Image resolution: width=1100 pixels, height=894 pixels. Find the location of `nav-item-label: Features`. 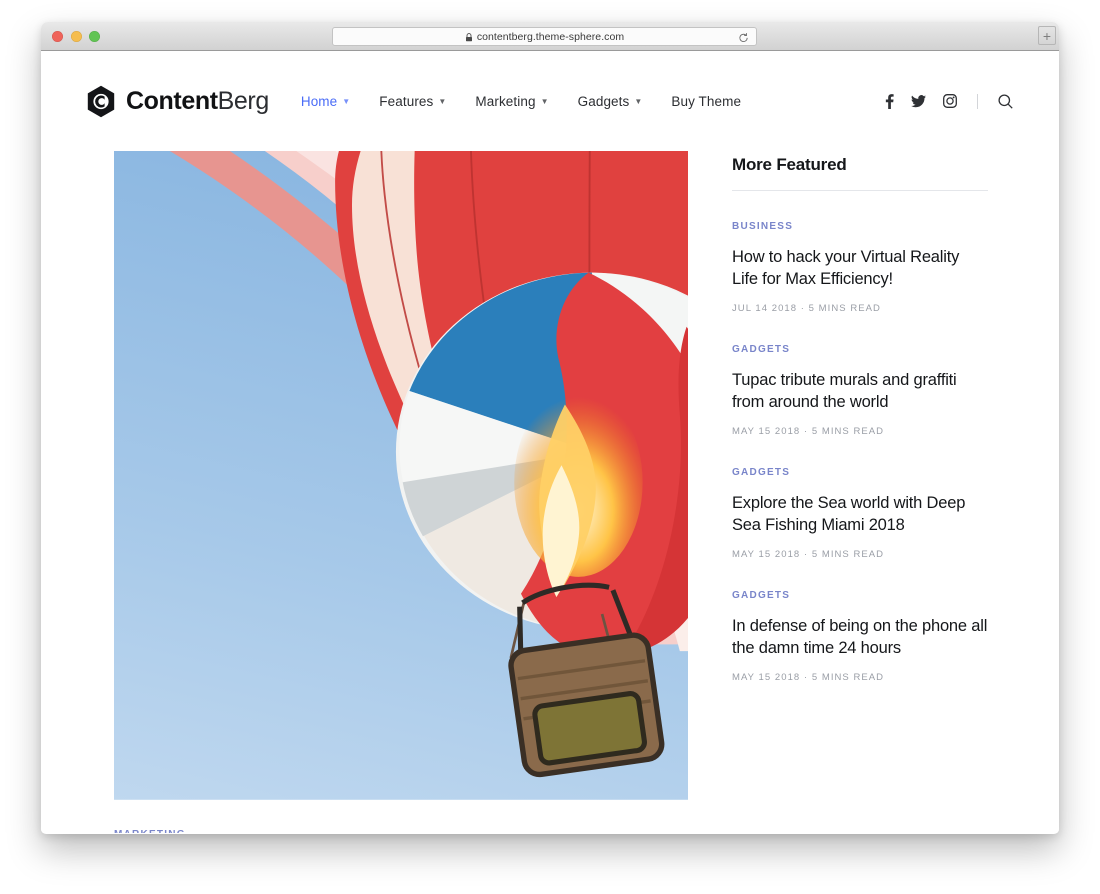

nav-item-label: Features is located at coordinates (406, 101).